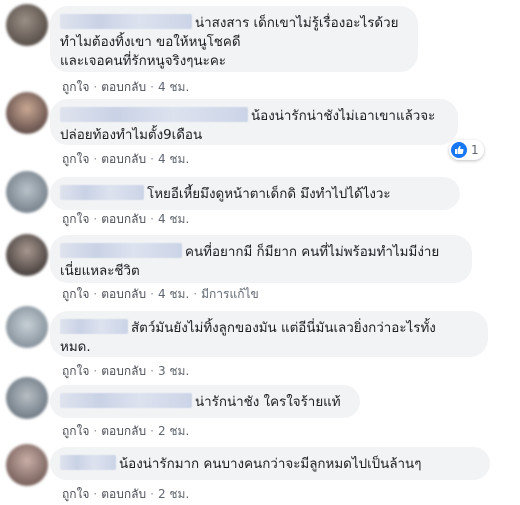 The image size is (520, 505). Describe the element at coordinates (475, 150) in the screenshot. I see `reaction-number: 1` at that location.